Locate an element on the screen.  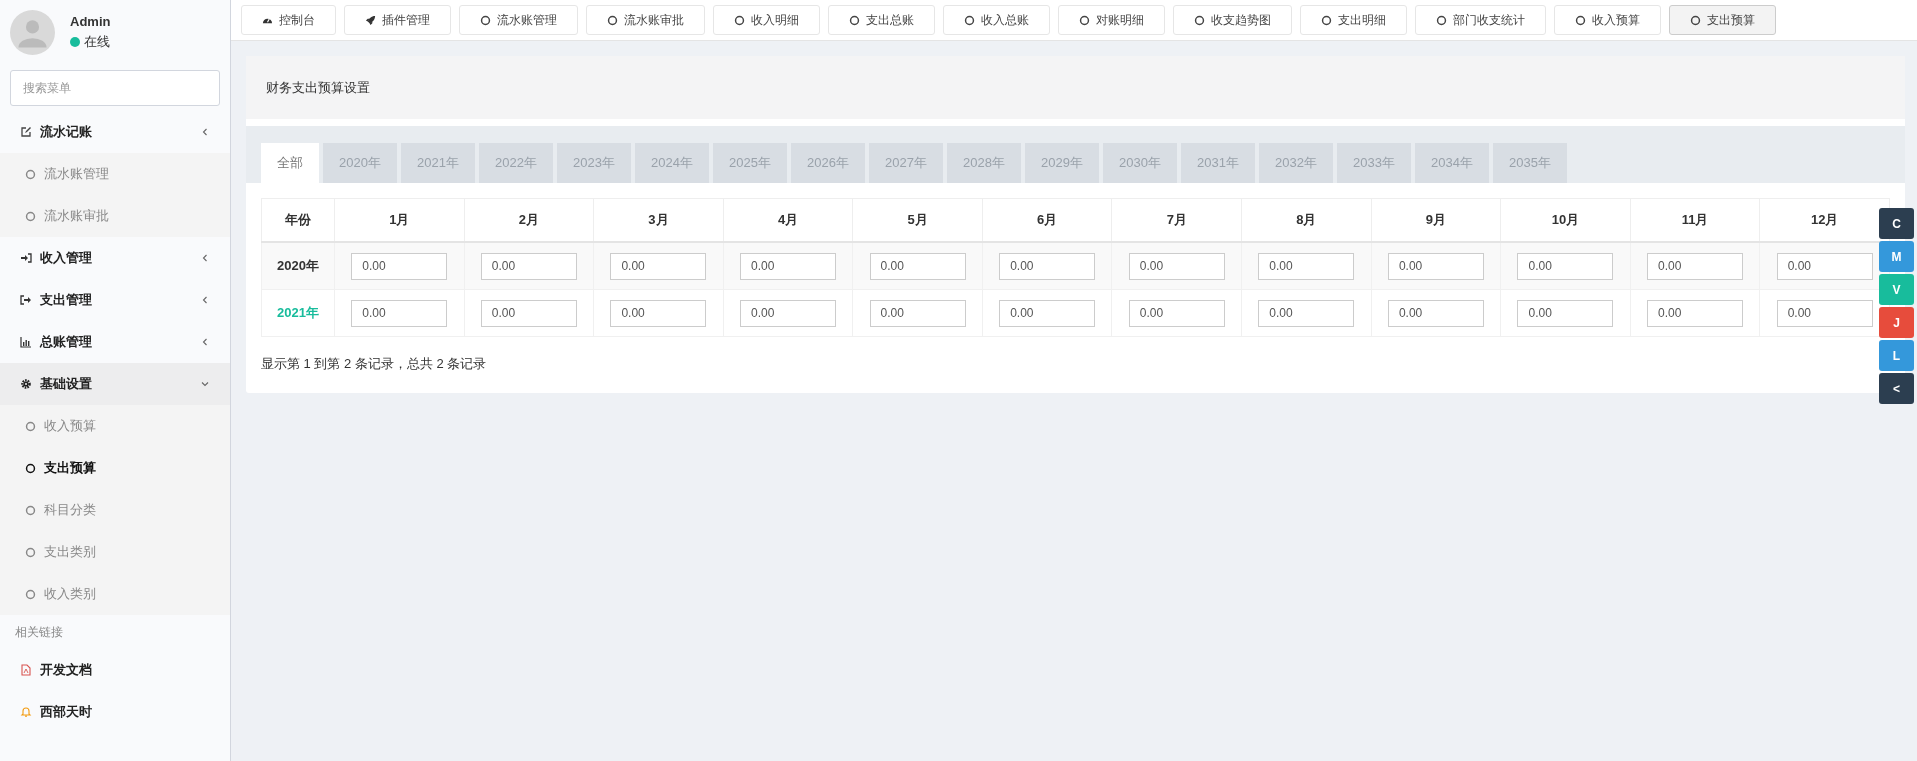
nav-tab: 支出总账 is located at coordinates (881, 20).